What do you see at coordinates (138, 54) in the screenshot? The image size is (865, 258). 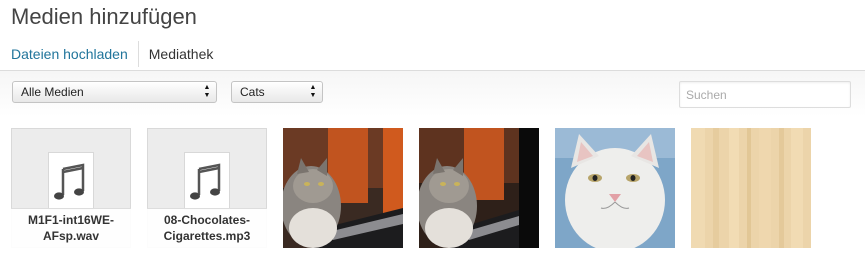 I see `tab-divider` at bounding box center [138, 54].